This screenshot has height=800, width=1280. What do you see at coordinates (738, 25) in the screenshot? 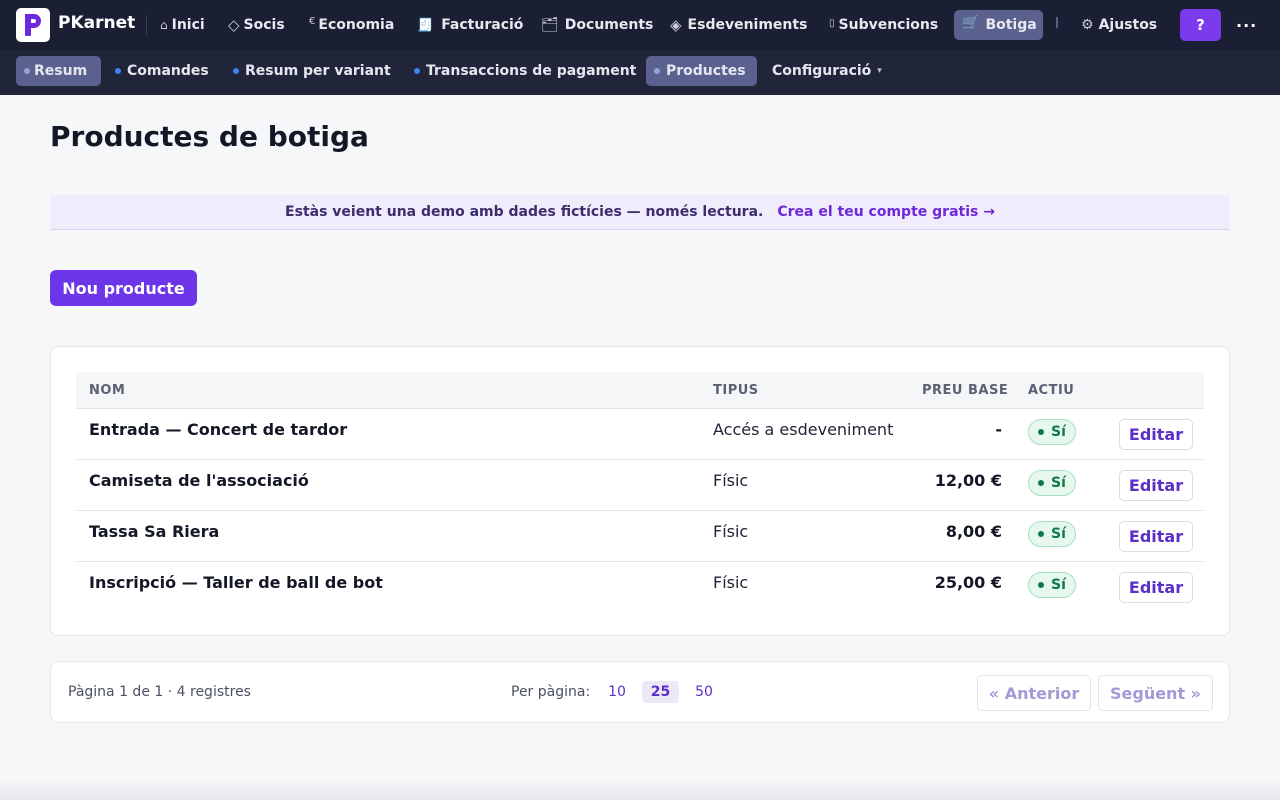
I see `nav-esdeveniments: ◈ Esdeveniments` at bounding box center [738, 25].